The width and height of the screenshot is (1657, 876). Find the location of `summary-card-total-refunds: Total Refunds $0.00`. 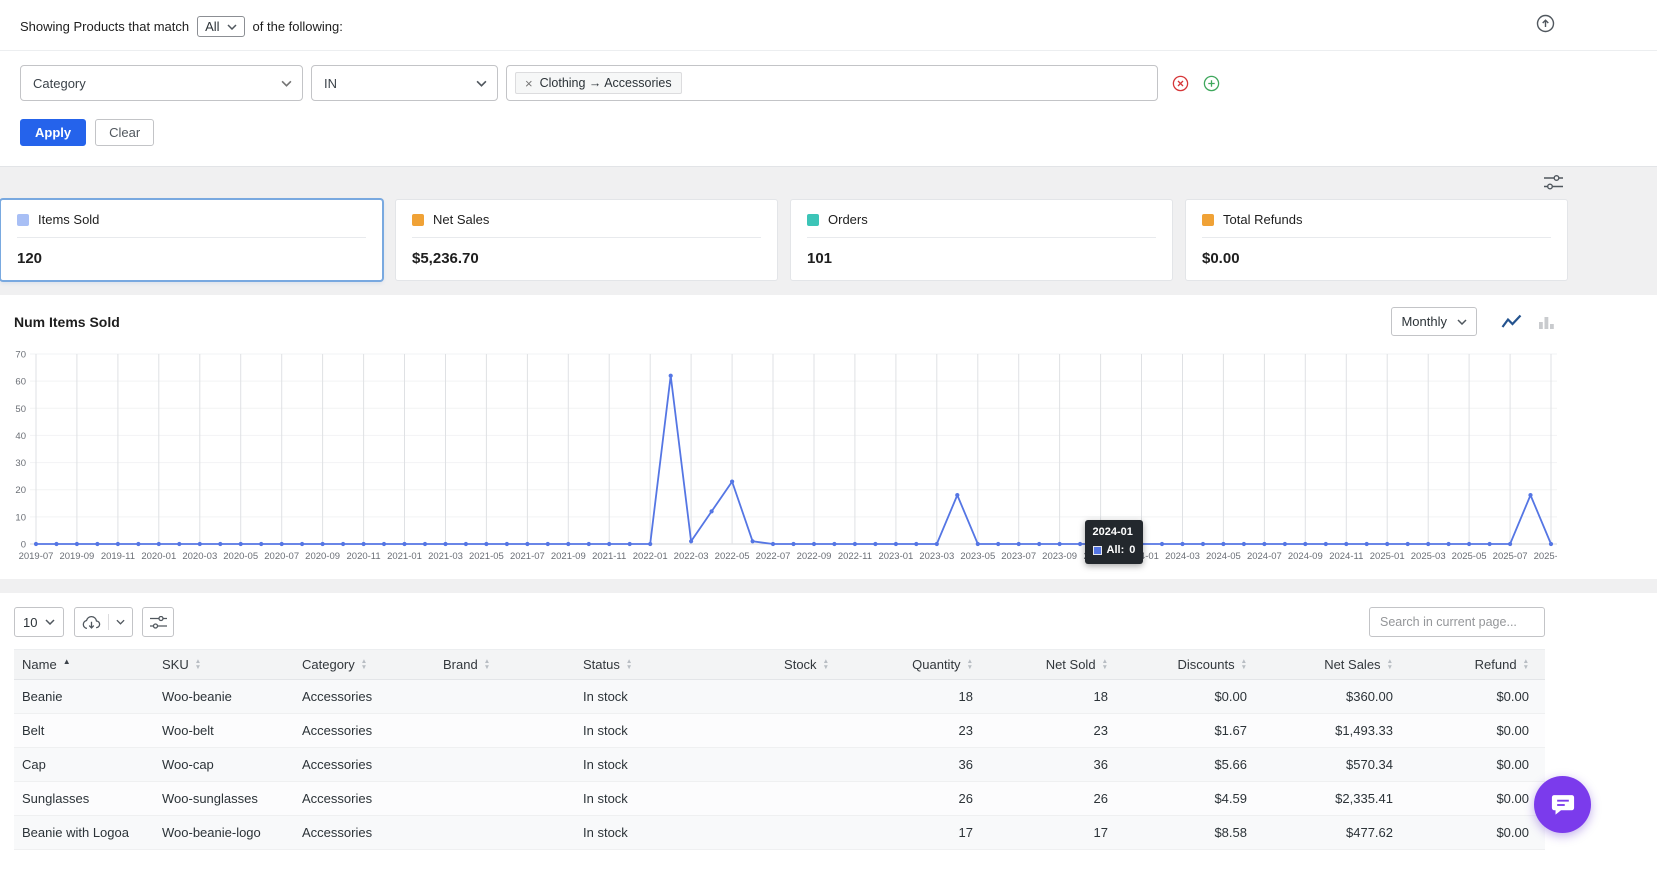

summary-card-total-refunds: Total Refunds $0.00 is located at coordinates (1376, 240).